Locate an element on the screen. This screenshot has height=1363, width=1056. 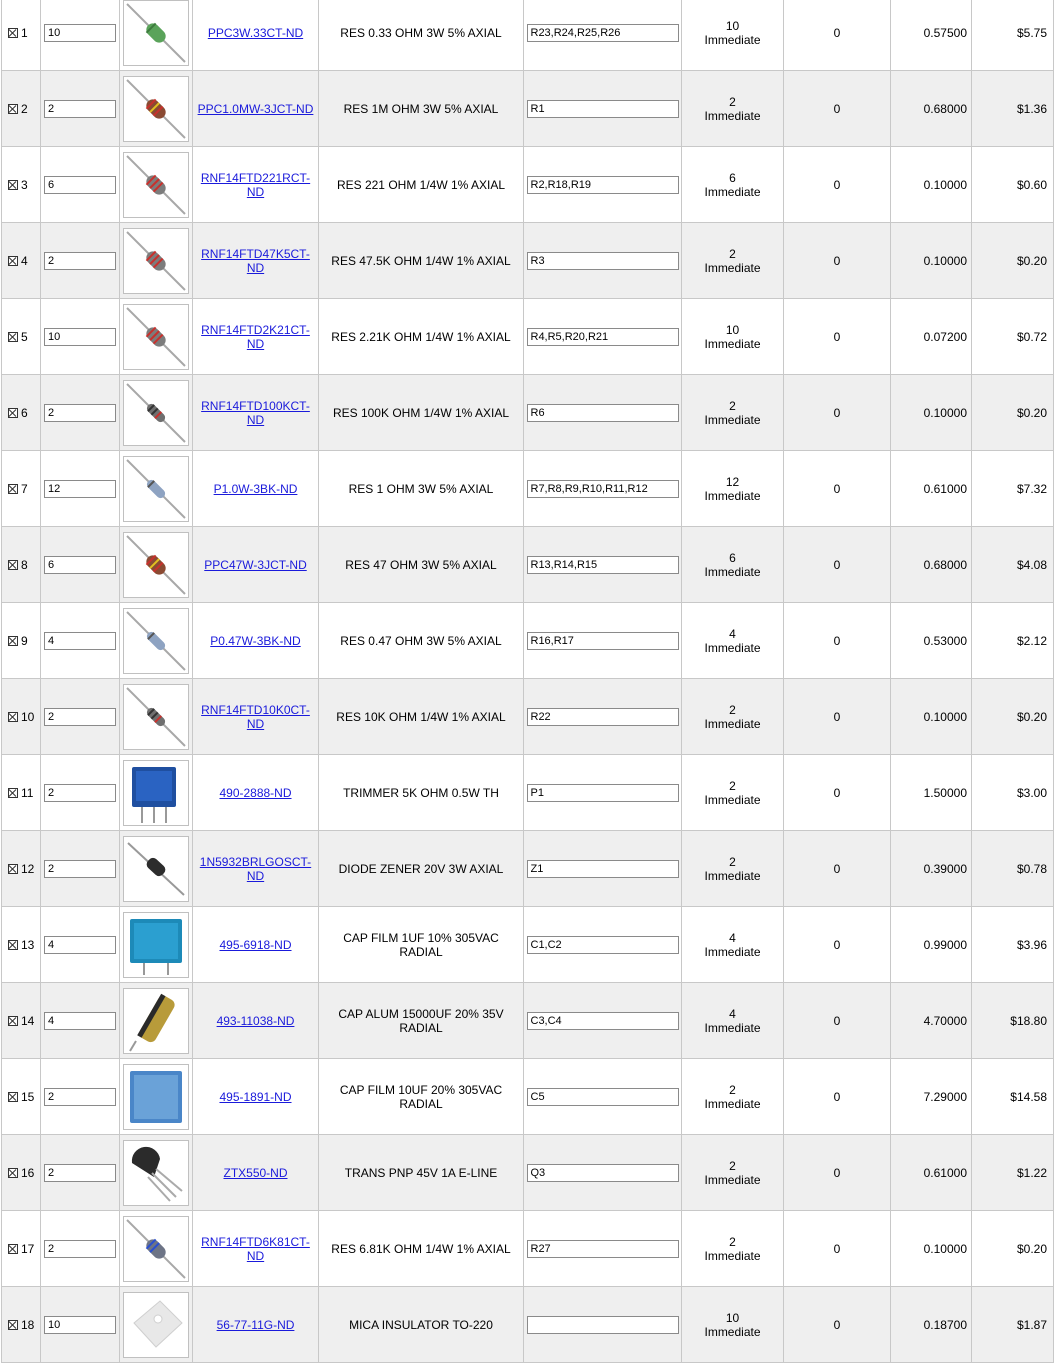
part-number-link: RNF14FTD47K5CT-ND is located at coordinates (255, 261).